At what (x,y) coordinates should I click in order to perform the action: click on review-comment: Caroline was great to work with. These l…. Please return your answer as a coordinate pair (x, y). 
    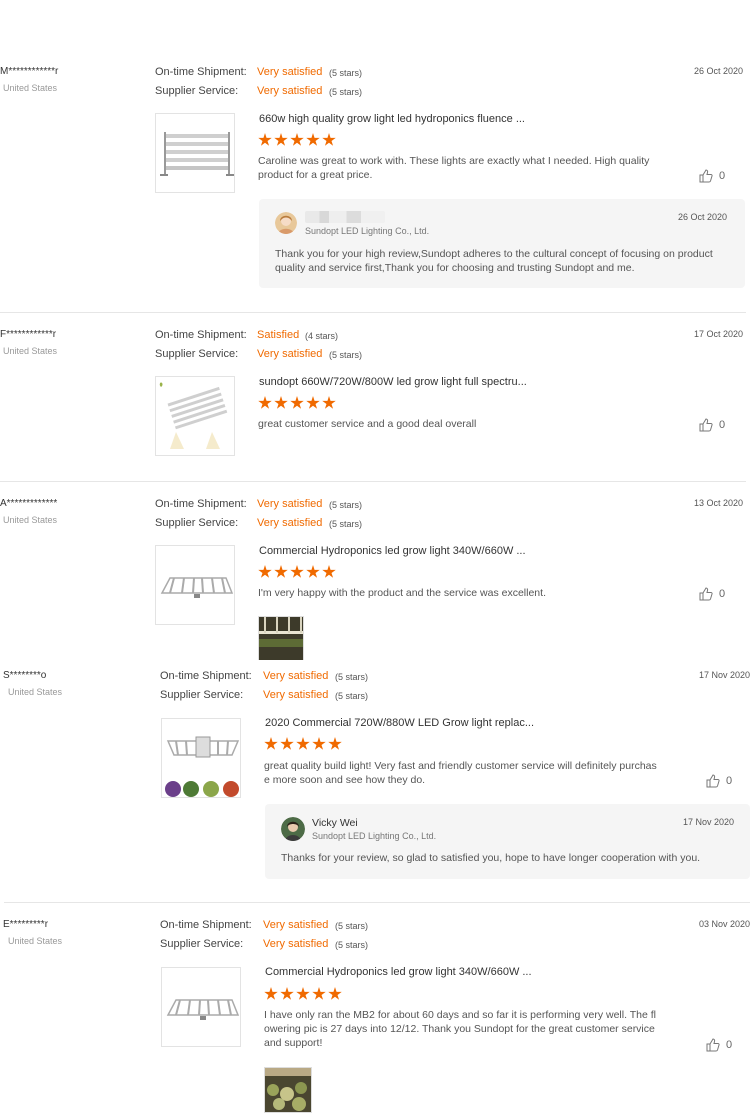
    Looking at the image, I should click on (454, 168).